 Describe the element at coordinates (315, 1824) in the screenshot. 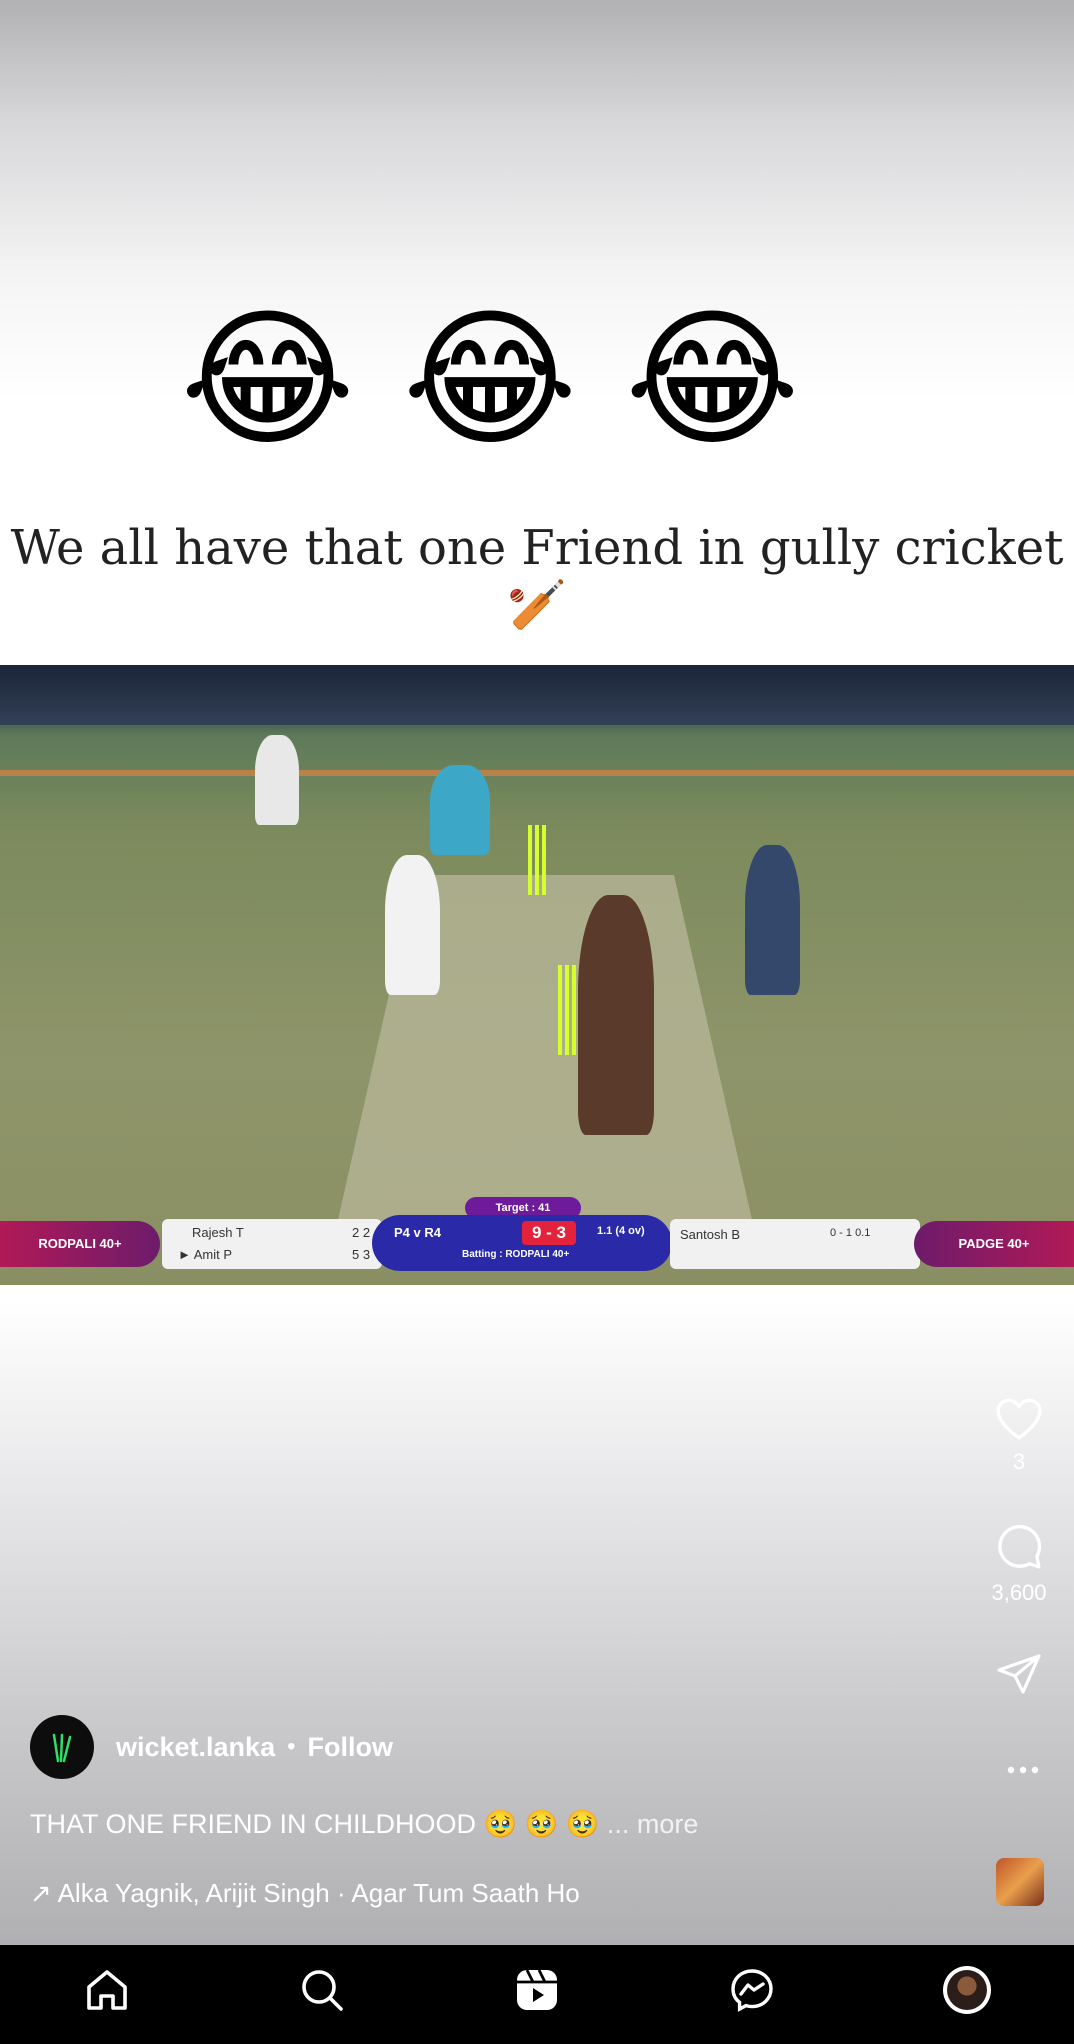

I see `caption-text: THAT ONE FRIEND IN CHILDHOOD 🥹 🥹 🥹` at that location.